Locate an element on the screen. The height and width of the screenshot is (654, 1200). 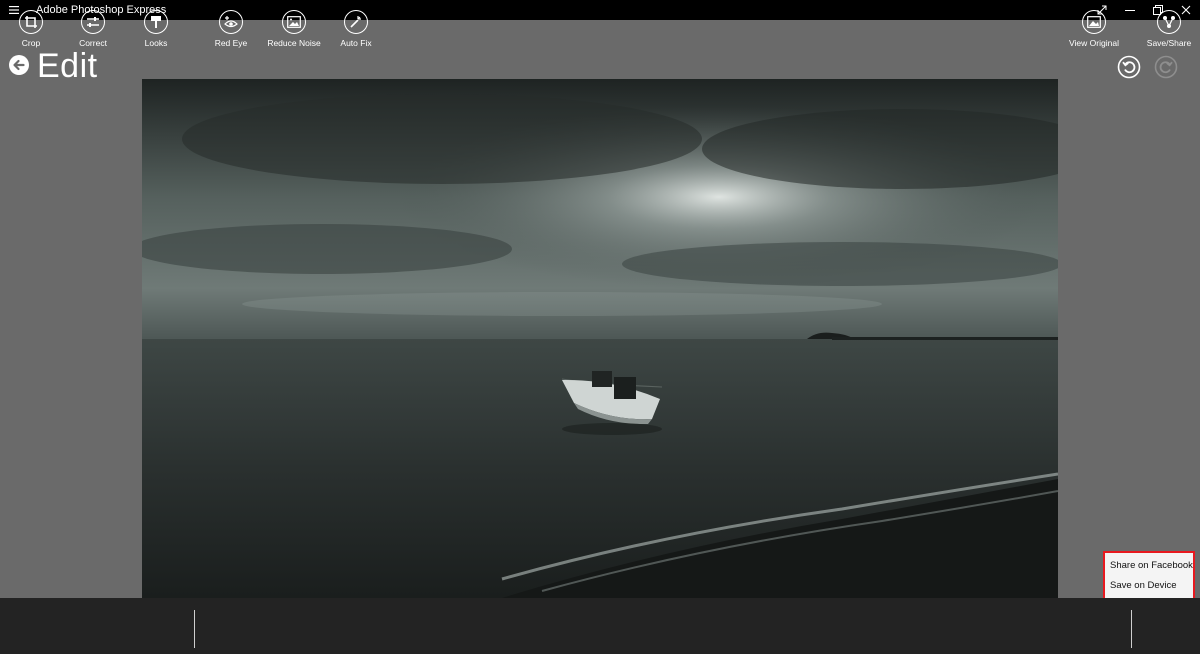
share-on-facebook-item: Share on Facebook is located at coordinates (1149, 566).